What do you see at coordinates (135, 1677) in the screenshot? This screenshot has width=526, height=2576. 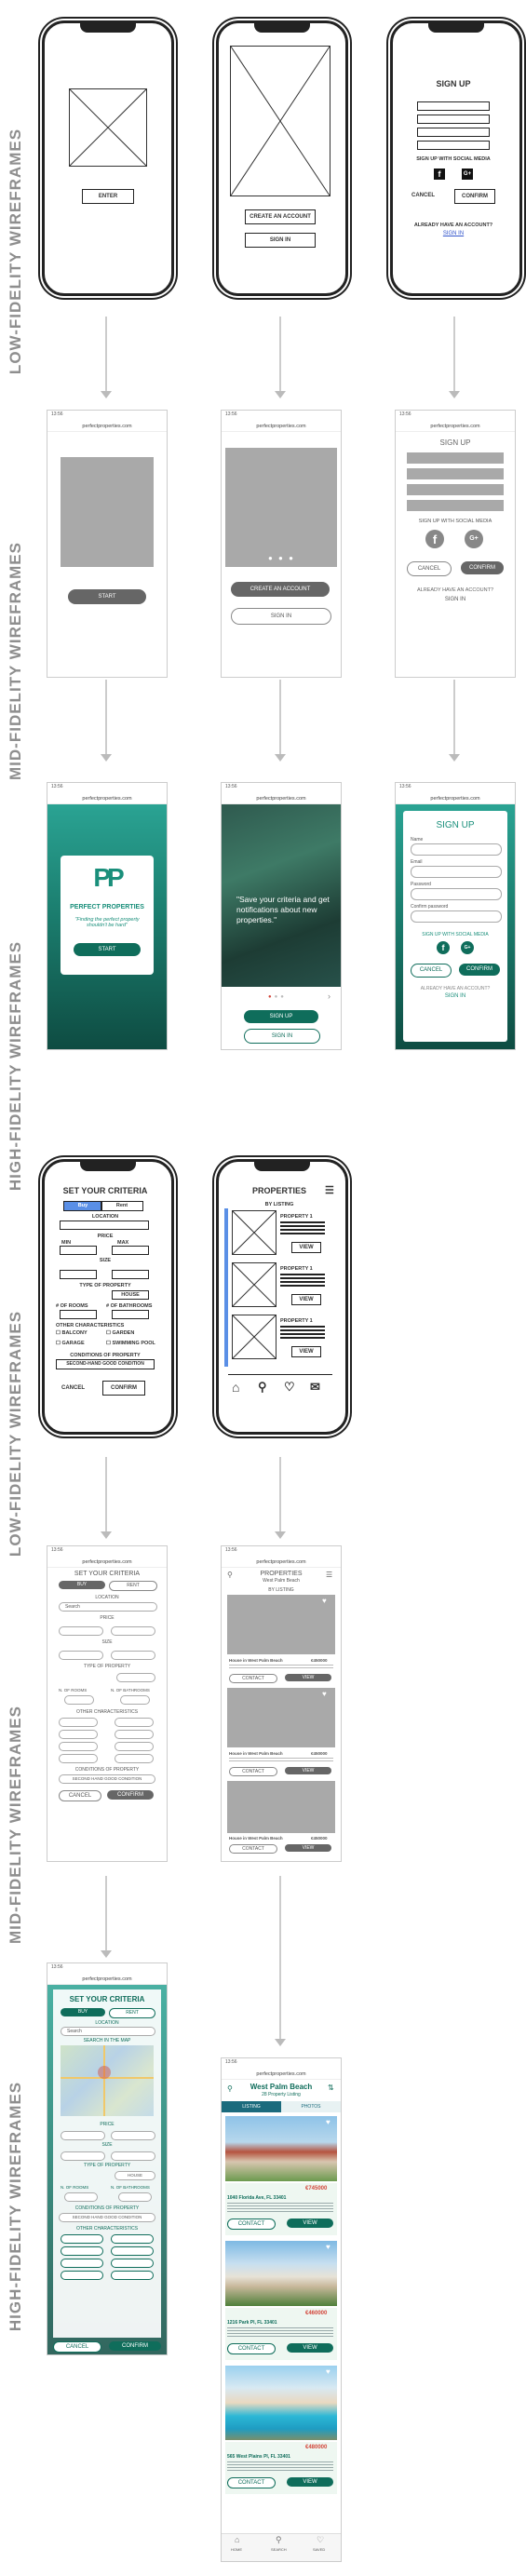 I see `type-select` at bounding box center [135, 1677].